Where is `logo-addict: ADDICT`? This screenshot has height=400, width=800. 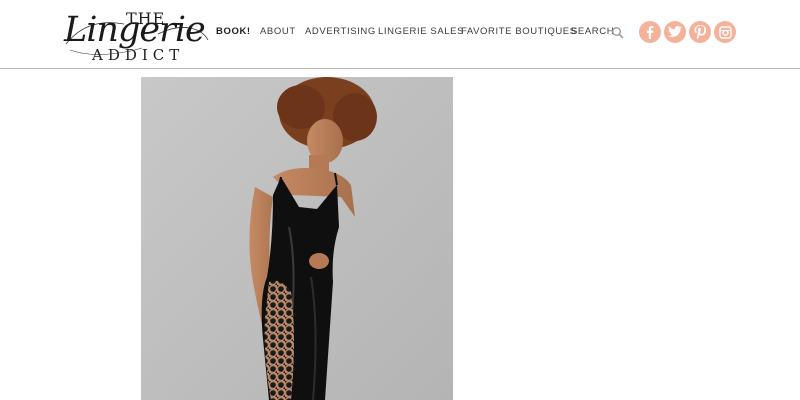 logo-addict: ADDICT is located at coordinates (138, 55).